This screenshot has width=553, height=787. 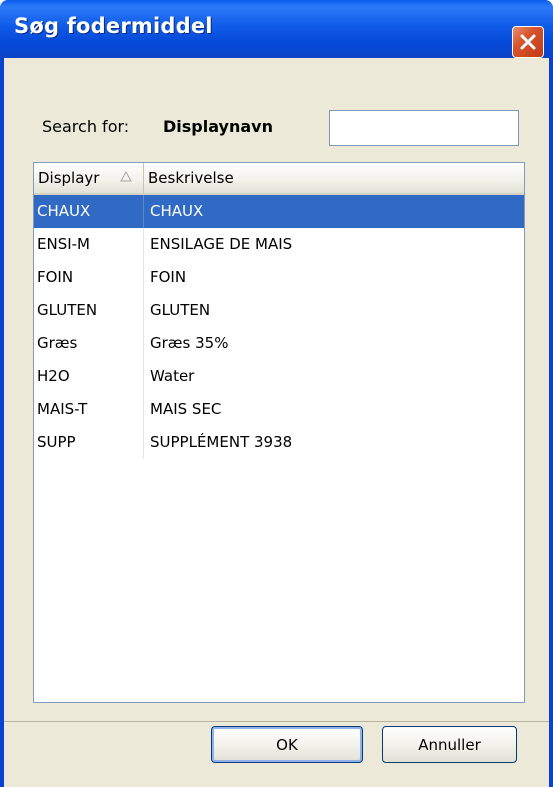 I want to click on cell-description: CHAUX, so click(x=177, y=211).